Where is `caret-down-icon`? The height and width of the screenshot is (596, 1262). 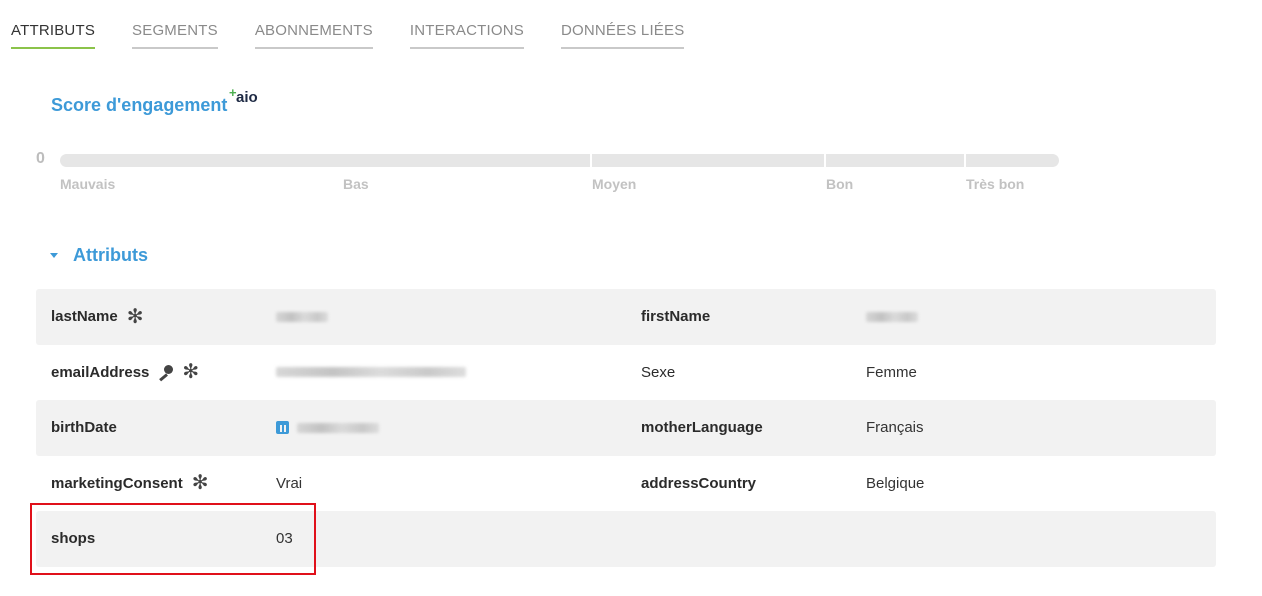
caret-down-icon is located at coordinates (54, 255).